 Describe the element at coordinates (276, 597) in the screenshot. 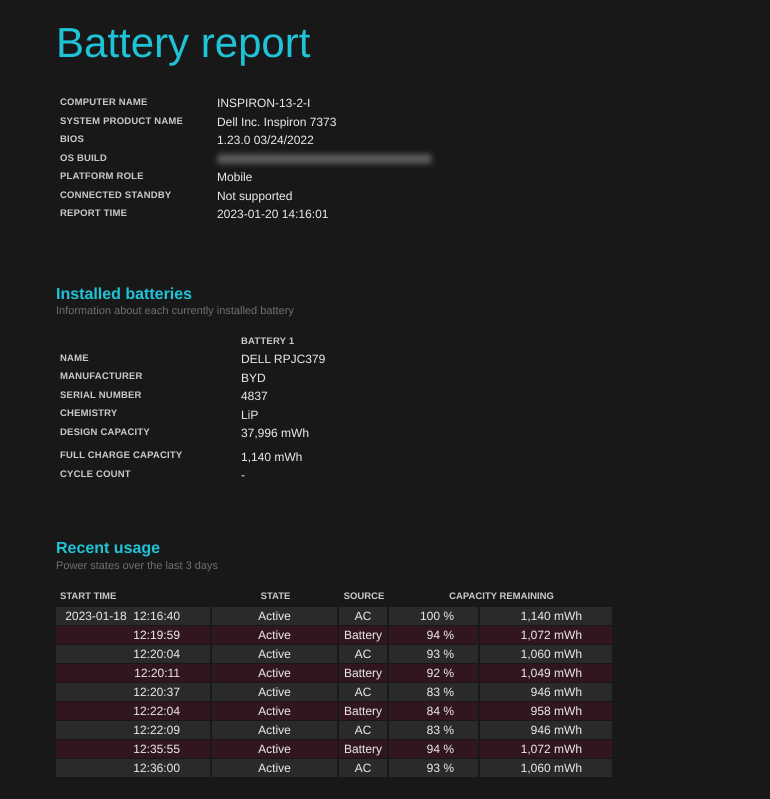

I see `column-header: STATE` at that location.